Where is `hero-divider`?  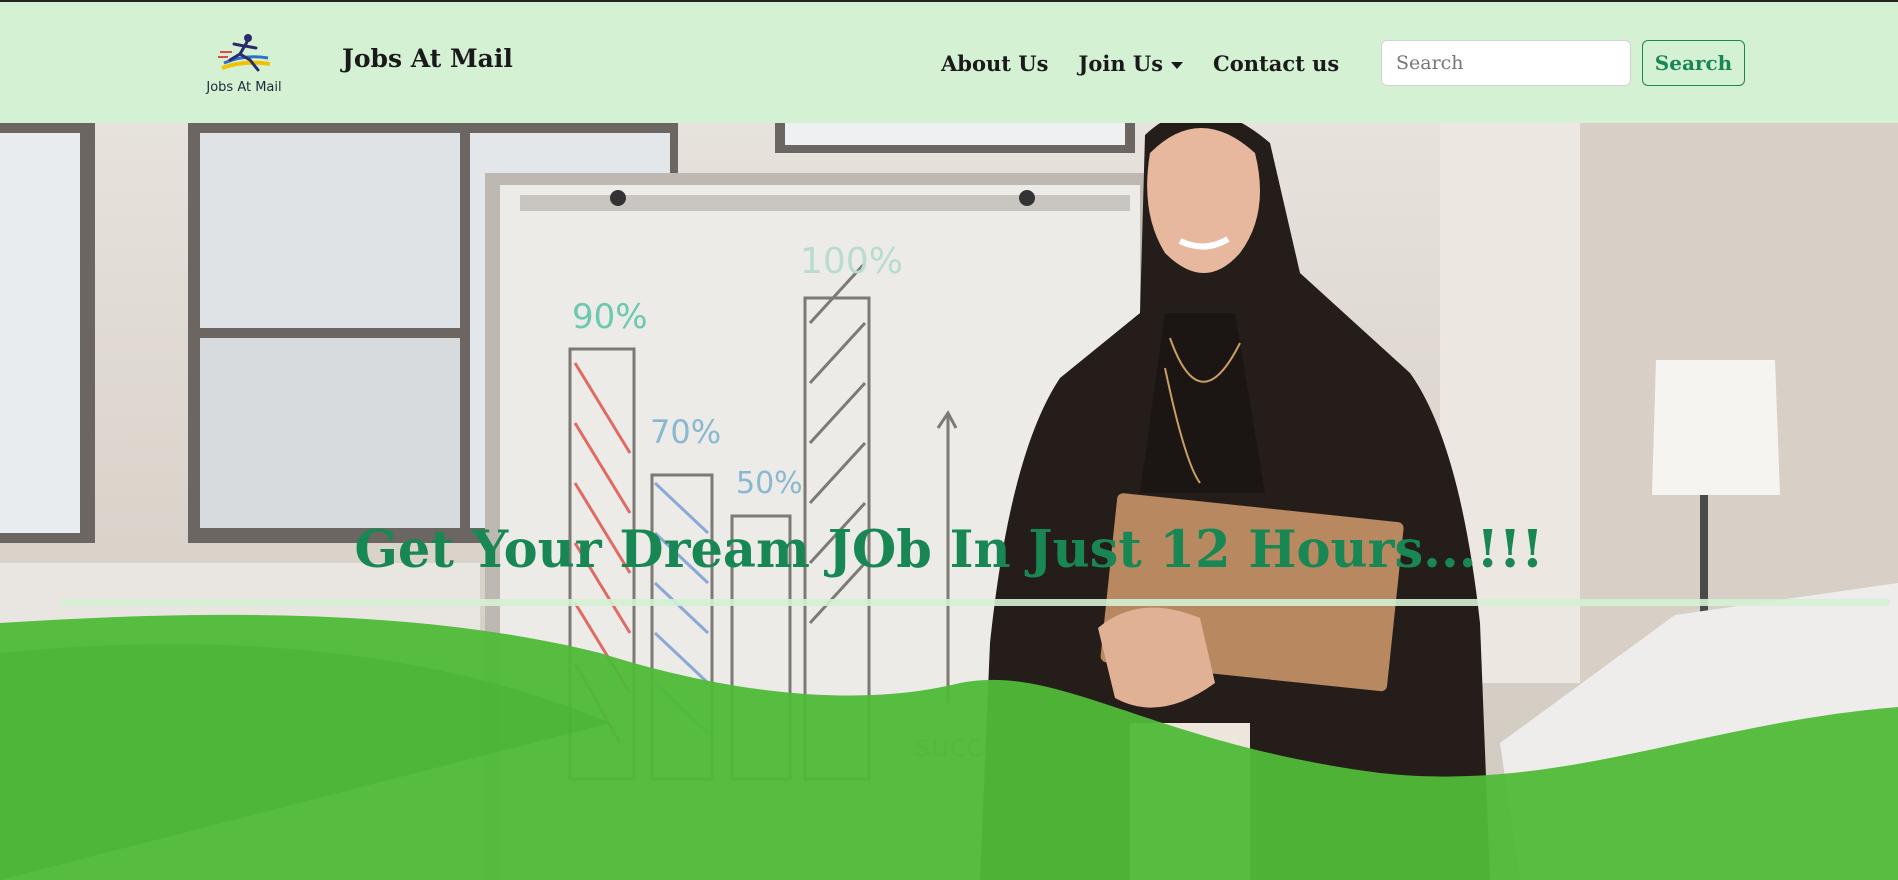 hero-divider is located at coordinates (975, 602).